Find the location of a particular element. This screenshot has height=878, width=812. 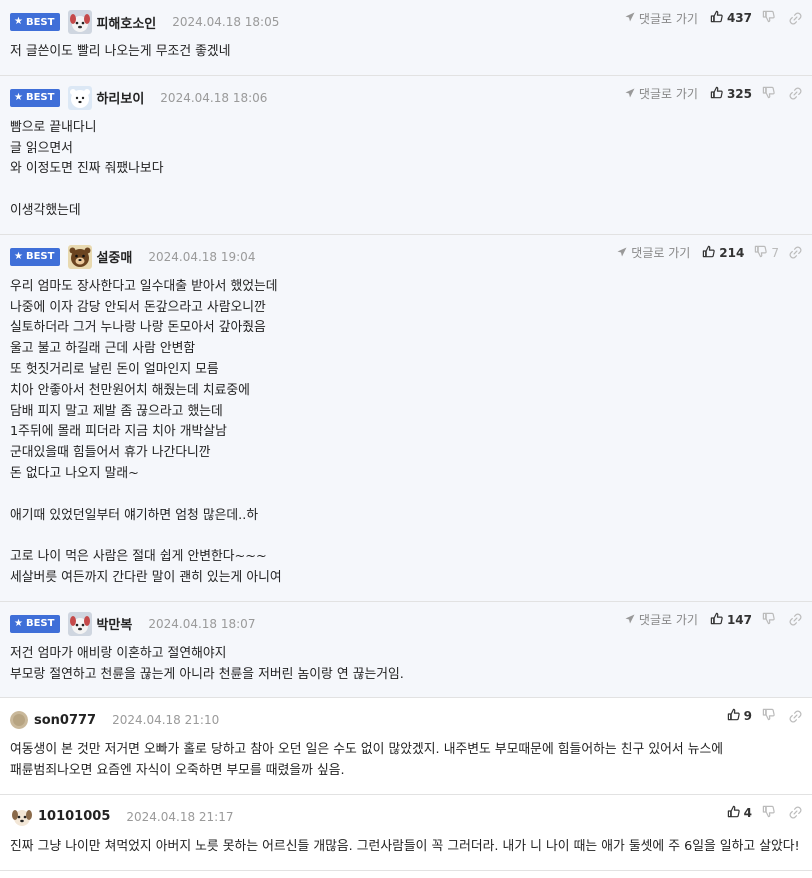

like-count: 9 is located at coordinates (747, 716).